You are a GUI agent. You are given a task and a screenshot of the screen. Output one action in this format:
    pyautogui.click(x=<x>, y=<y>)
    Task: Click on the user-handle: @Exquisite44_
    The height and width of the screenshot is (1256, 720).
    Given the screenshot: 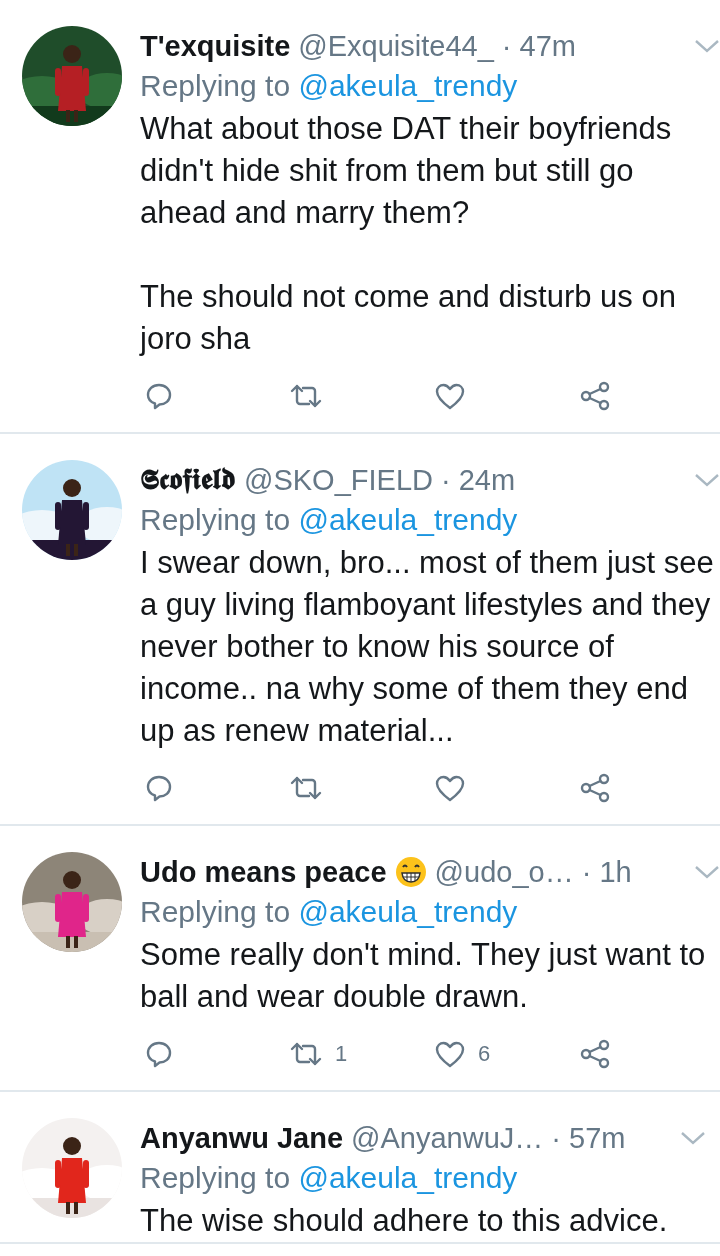 What is the action you would take?
    pyautogui.click(x=396, y=46)
    